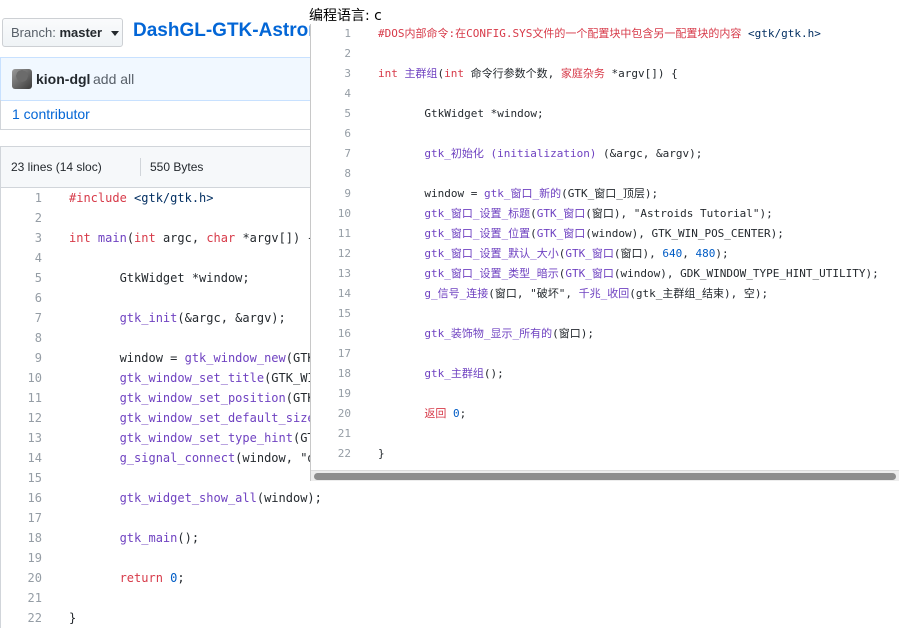  What do you see at coordinates (528, 73) in the screenshot?
I see `line-code: int 主群组(int 命令行参数个数, 家庭杂务 *argv[]) {` at bounding box center [528, 73].